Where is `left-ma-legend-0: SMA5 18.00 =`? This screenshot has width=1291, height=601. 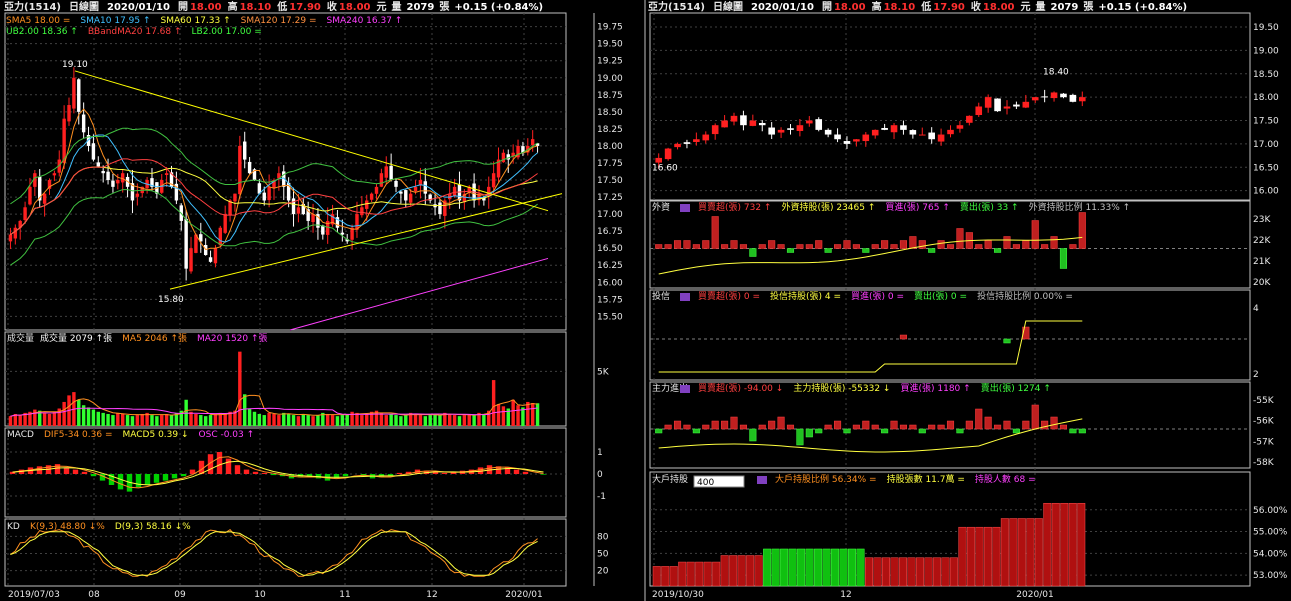 left-ma-legend-0: SMA5 18.00 = is located at coordinates (38, 21).